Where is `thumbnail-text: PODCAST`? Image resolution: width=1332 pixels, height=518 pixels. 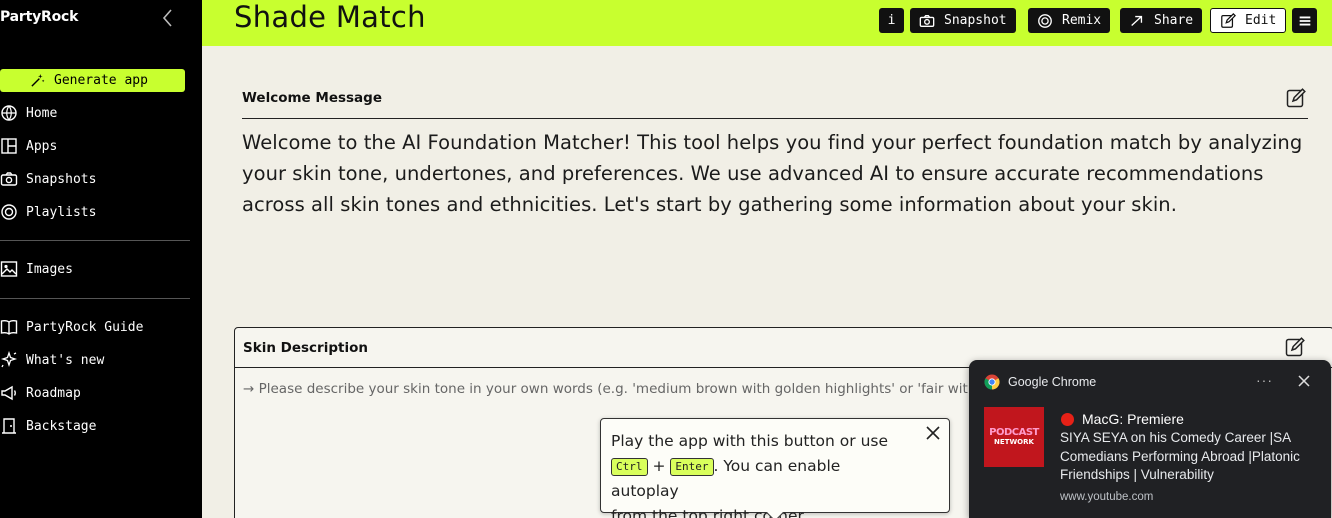
thumbnail-text: PODCAST is located at coordinates (1014, 432).